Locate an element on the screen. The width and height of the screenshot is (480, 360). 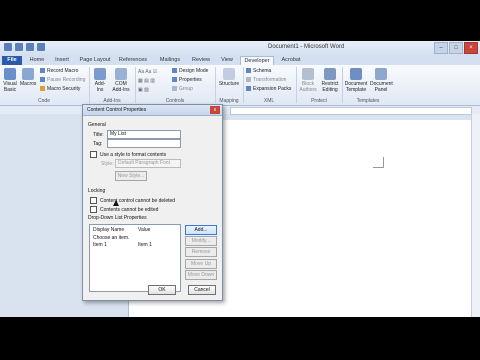
com-add-ins-button: COM Add-Ins is located at coordinates (121, 80).